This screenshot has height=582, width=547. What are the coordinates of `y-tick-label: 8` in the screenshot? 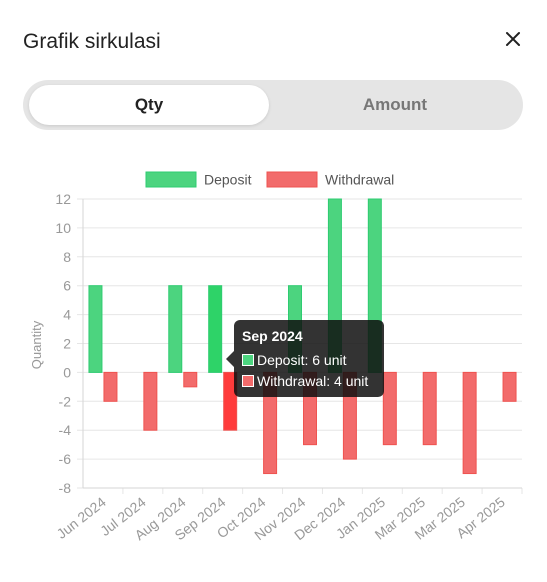 It's located at (67, 257).